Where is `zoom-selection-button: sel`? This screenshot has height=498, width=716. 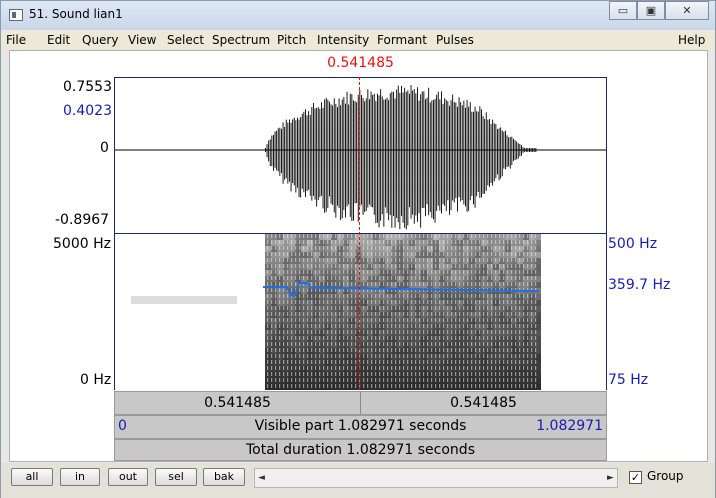
zoom-selection-button: sel is located at coordinates (176, 477).